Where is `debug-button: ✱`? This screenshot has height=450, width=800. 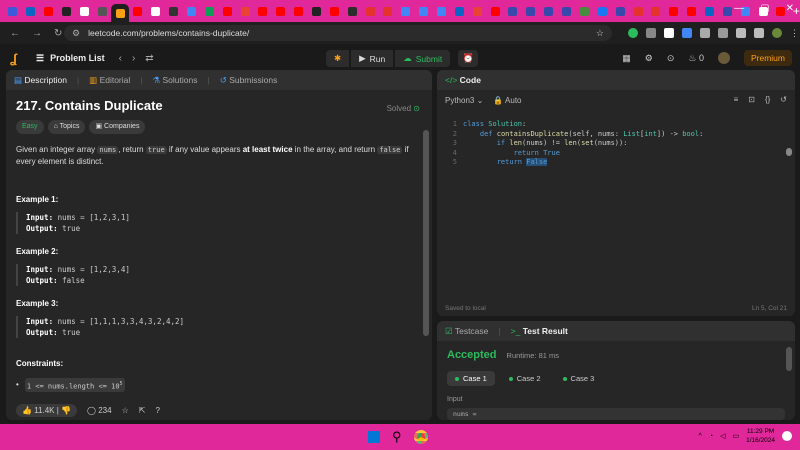 debug-button: ✱ is located at coordinates (338, 58).